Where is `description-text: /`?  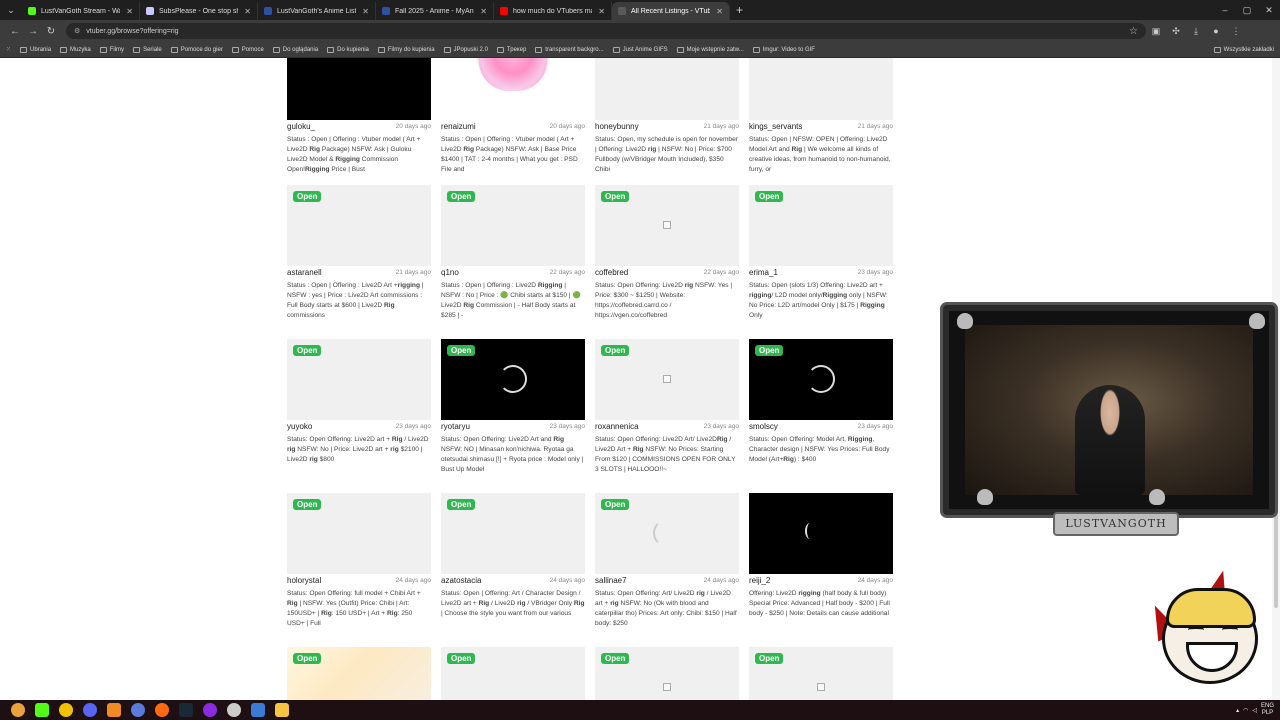
description-text: / is located at coordinates (527, 603).